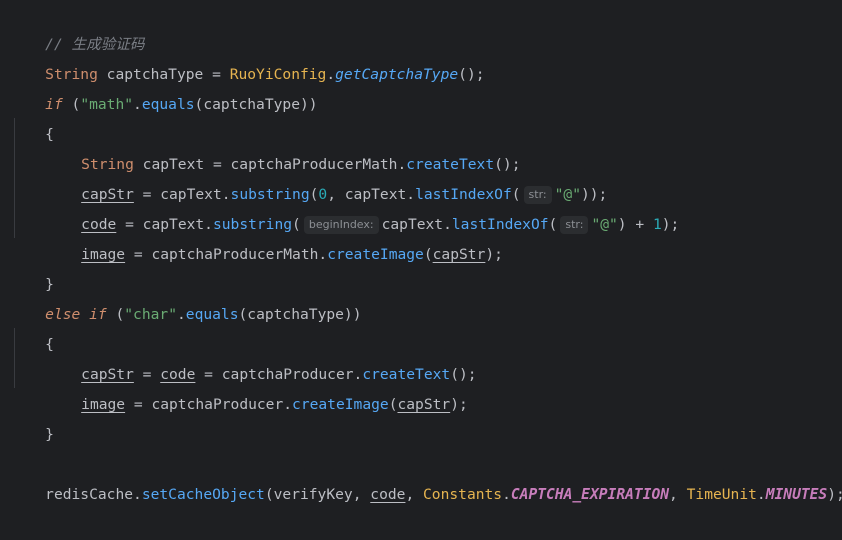 The image size is (842, 540). I want to click on statement: = captchaProducerMath., so click(226, 254).